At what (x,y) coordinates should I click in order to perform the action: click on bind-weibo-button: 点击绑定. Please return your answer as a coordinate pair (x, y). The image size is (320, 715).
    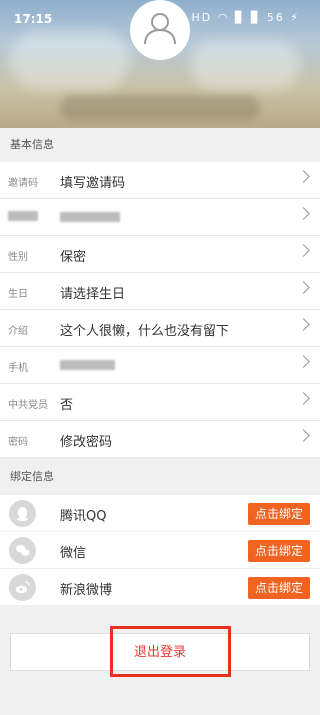
    Looking at the image, I should click on (279, 588).